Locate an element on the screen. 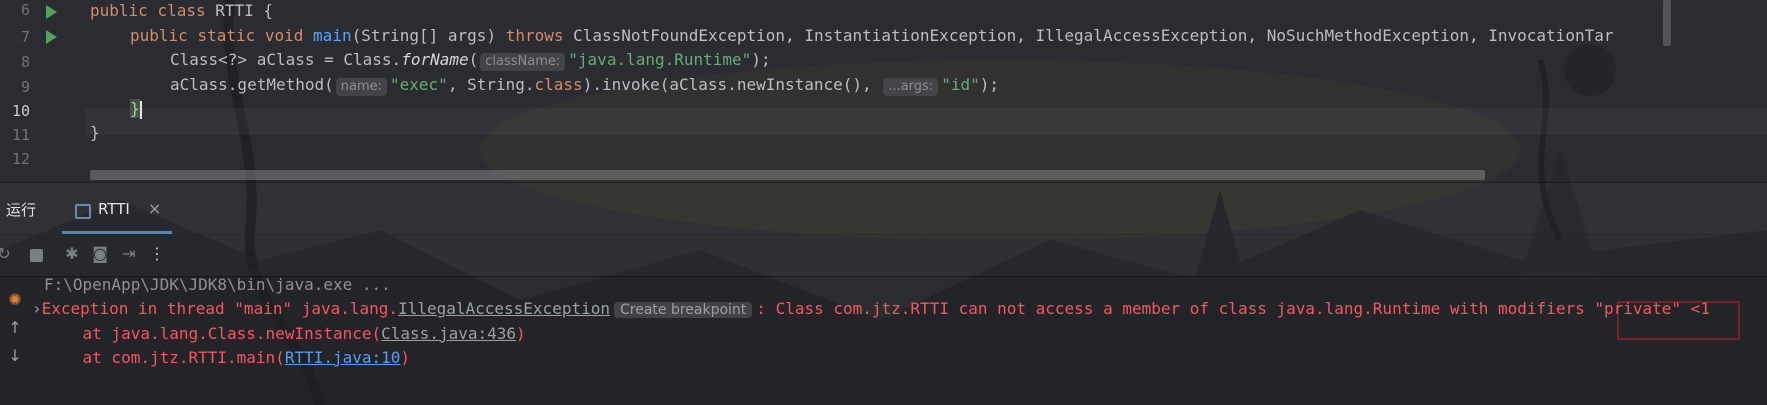 The width and height of the screenshot is (1767, 405). run-class-icon is located at coordinates (51, 12).